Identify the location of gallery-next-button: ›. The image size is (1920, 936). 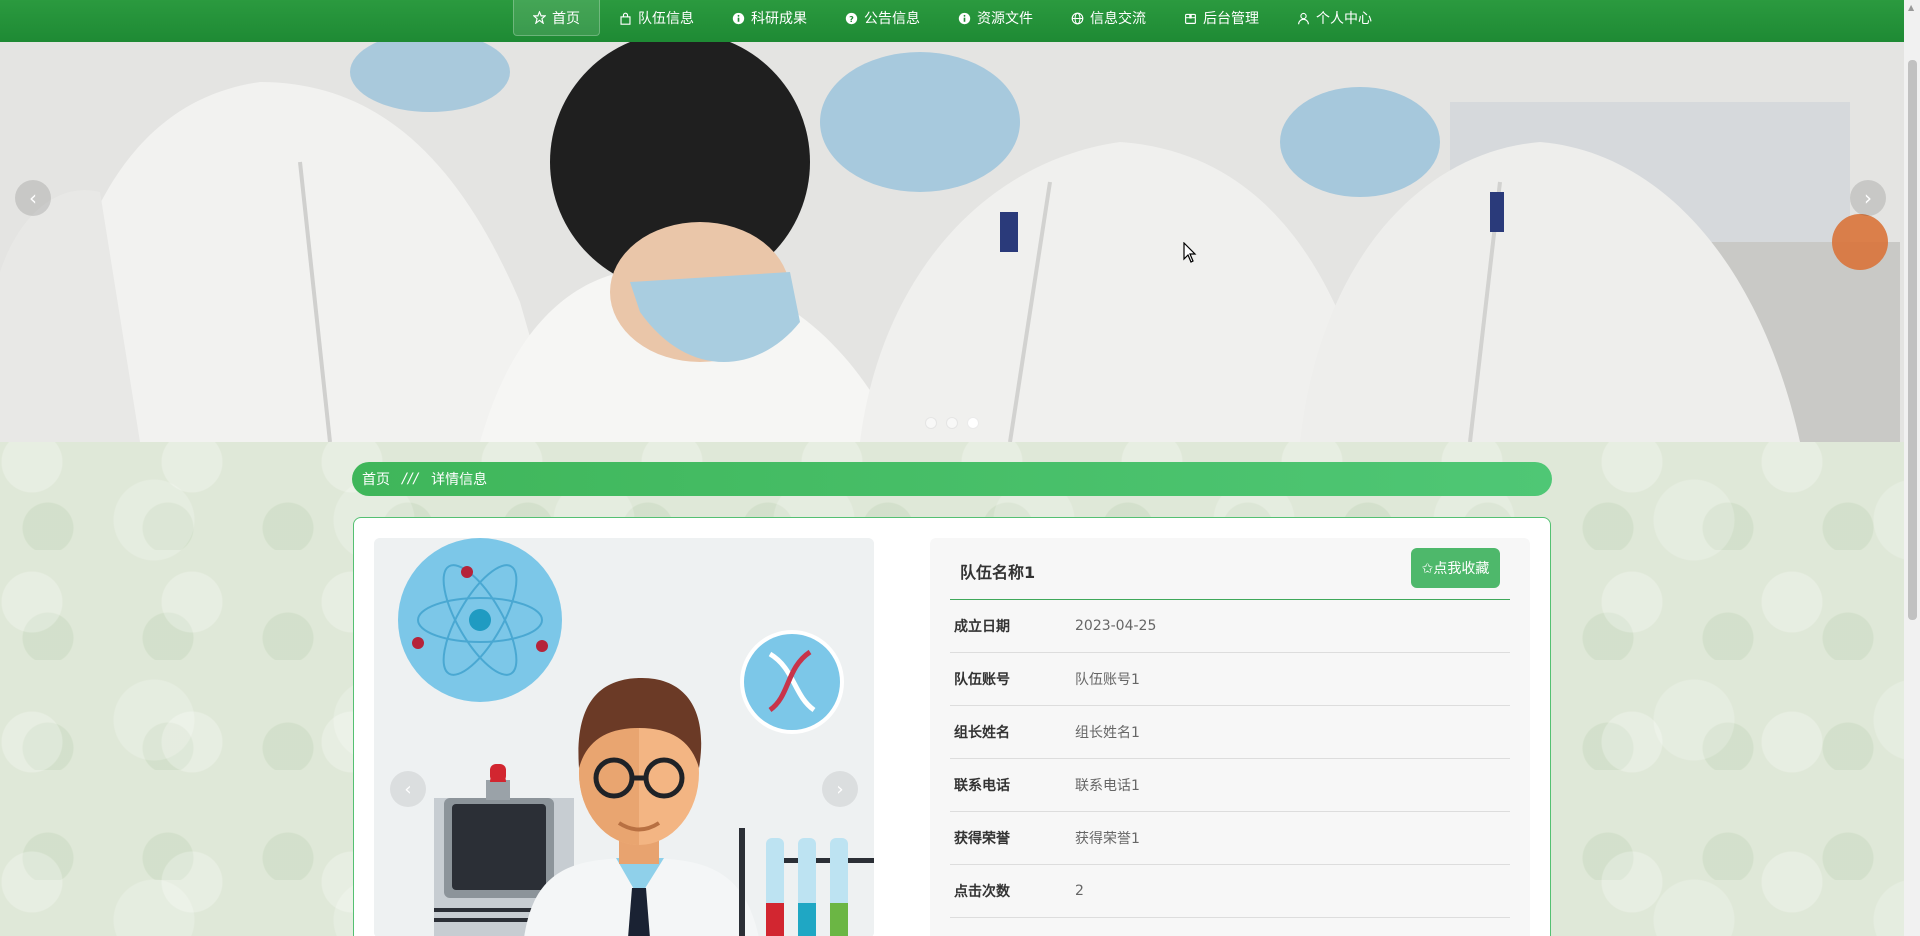
(840, 789).